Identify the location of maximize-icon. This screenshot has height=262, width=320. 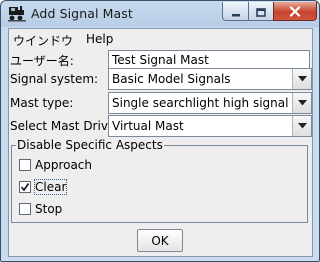
(261, 11).